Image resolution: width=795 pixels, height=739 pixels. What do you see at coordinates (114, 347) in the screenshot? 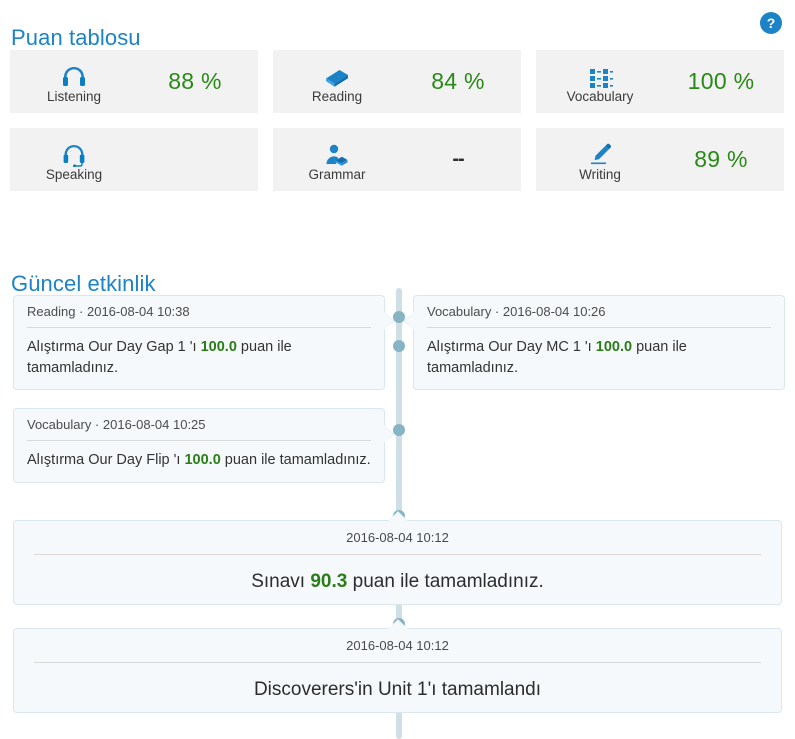
I see `activity-text-before: Alıştırma Our Day Gap 1 'ı` at bounding box center [114, 347].